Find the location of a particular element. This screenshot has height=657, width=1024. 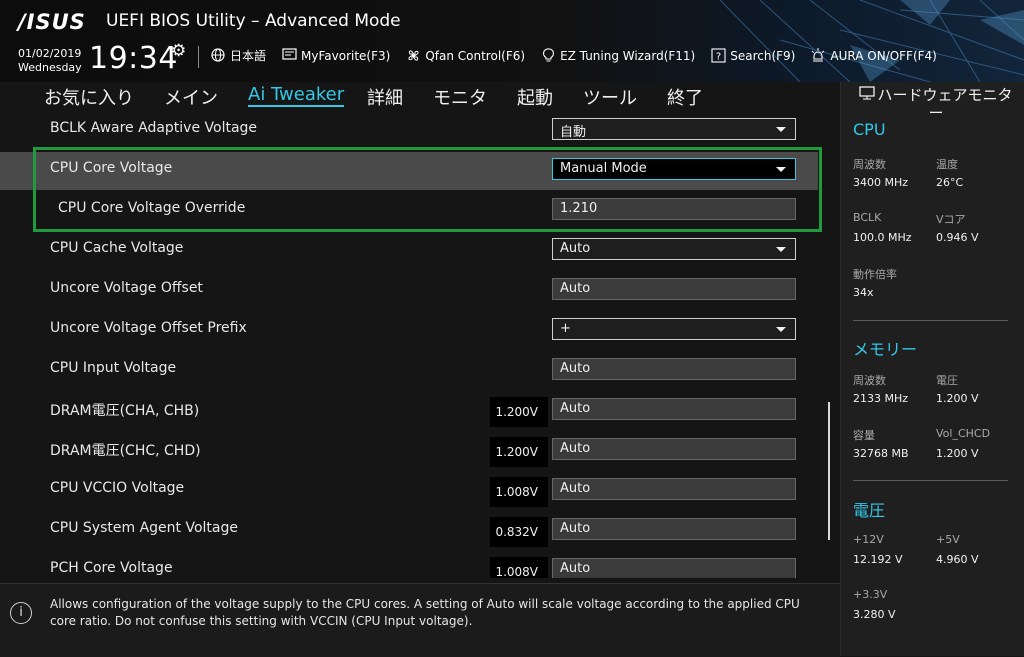

setting-label: BCLK Aware Adaptive Voltage is located at coordinates (154, 128).